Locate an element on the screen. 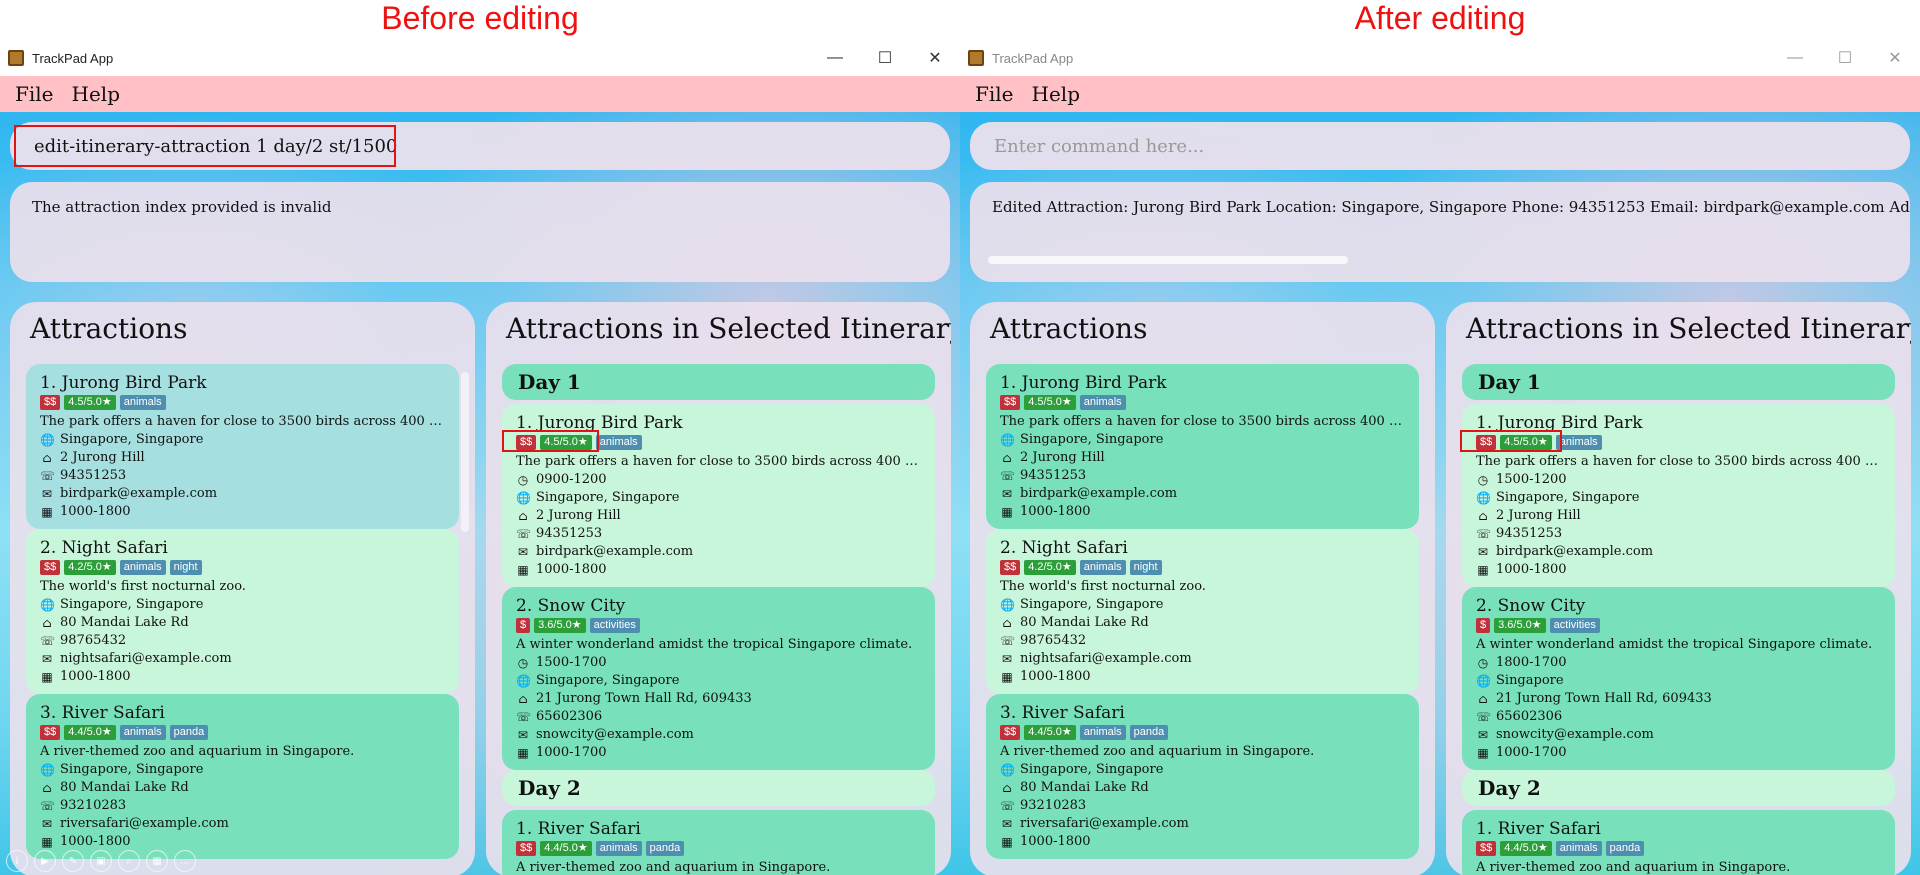  info-row-email: ✉ birdpark@example.com is located at coordinates (1202, 494).